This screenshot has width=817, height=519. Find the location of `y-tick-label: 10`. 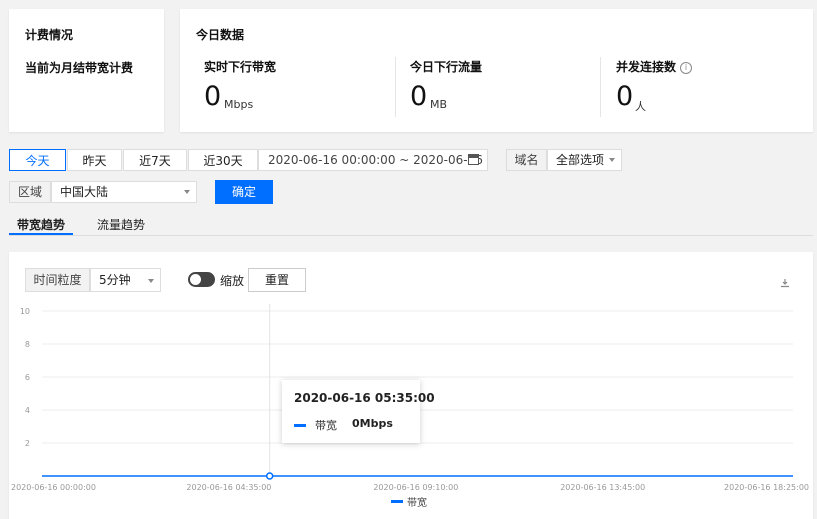

y-tick-label: 10 is located at coordinates (25, 311).